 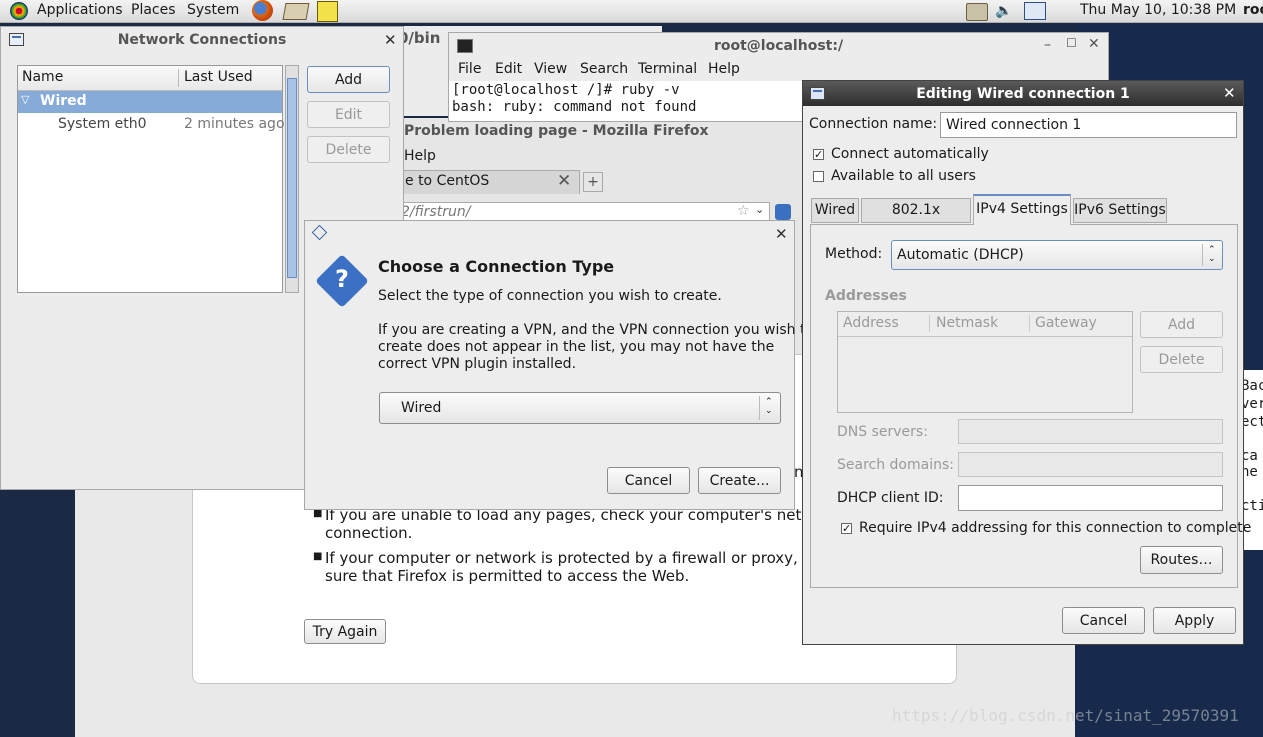 What do you see at coordinates (783, 212) in the screenshot?
I see `reload-icon` at bounding box center [783, 212].